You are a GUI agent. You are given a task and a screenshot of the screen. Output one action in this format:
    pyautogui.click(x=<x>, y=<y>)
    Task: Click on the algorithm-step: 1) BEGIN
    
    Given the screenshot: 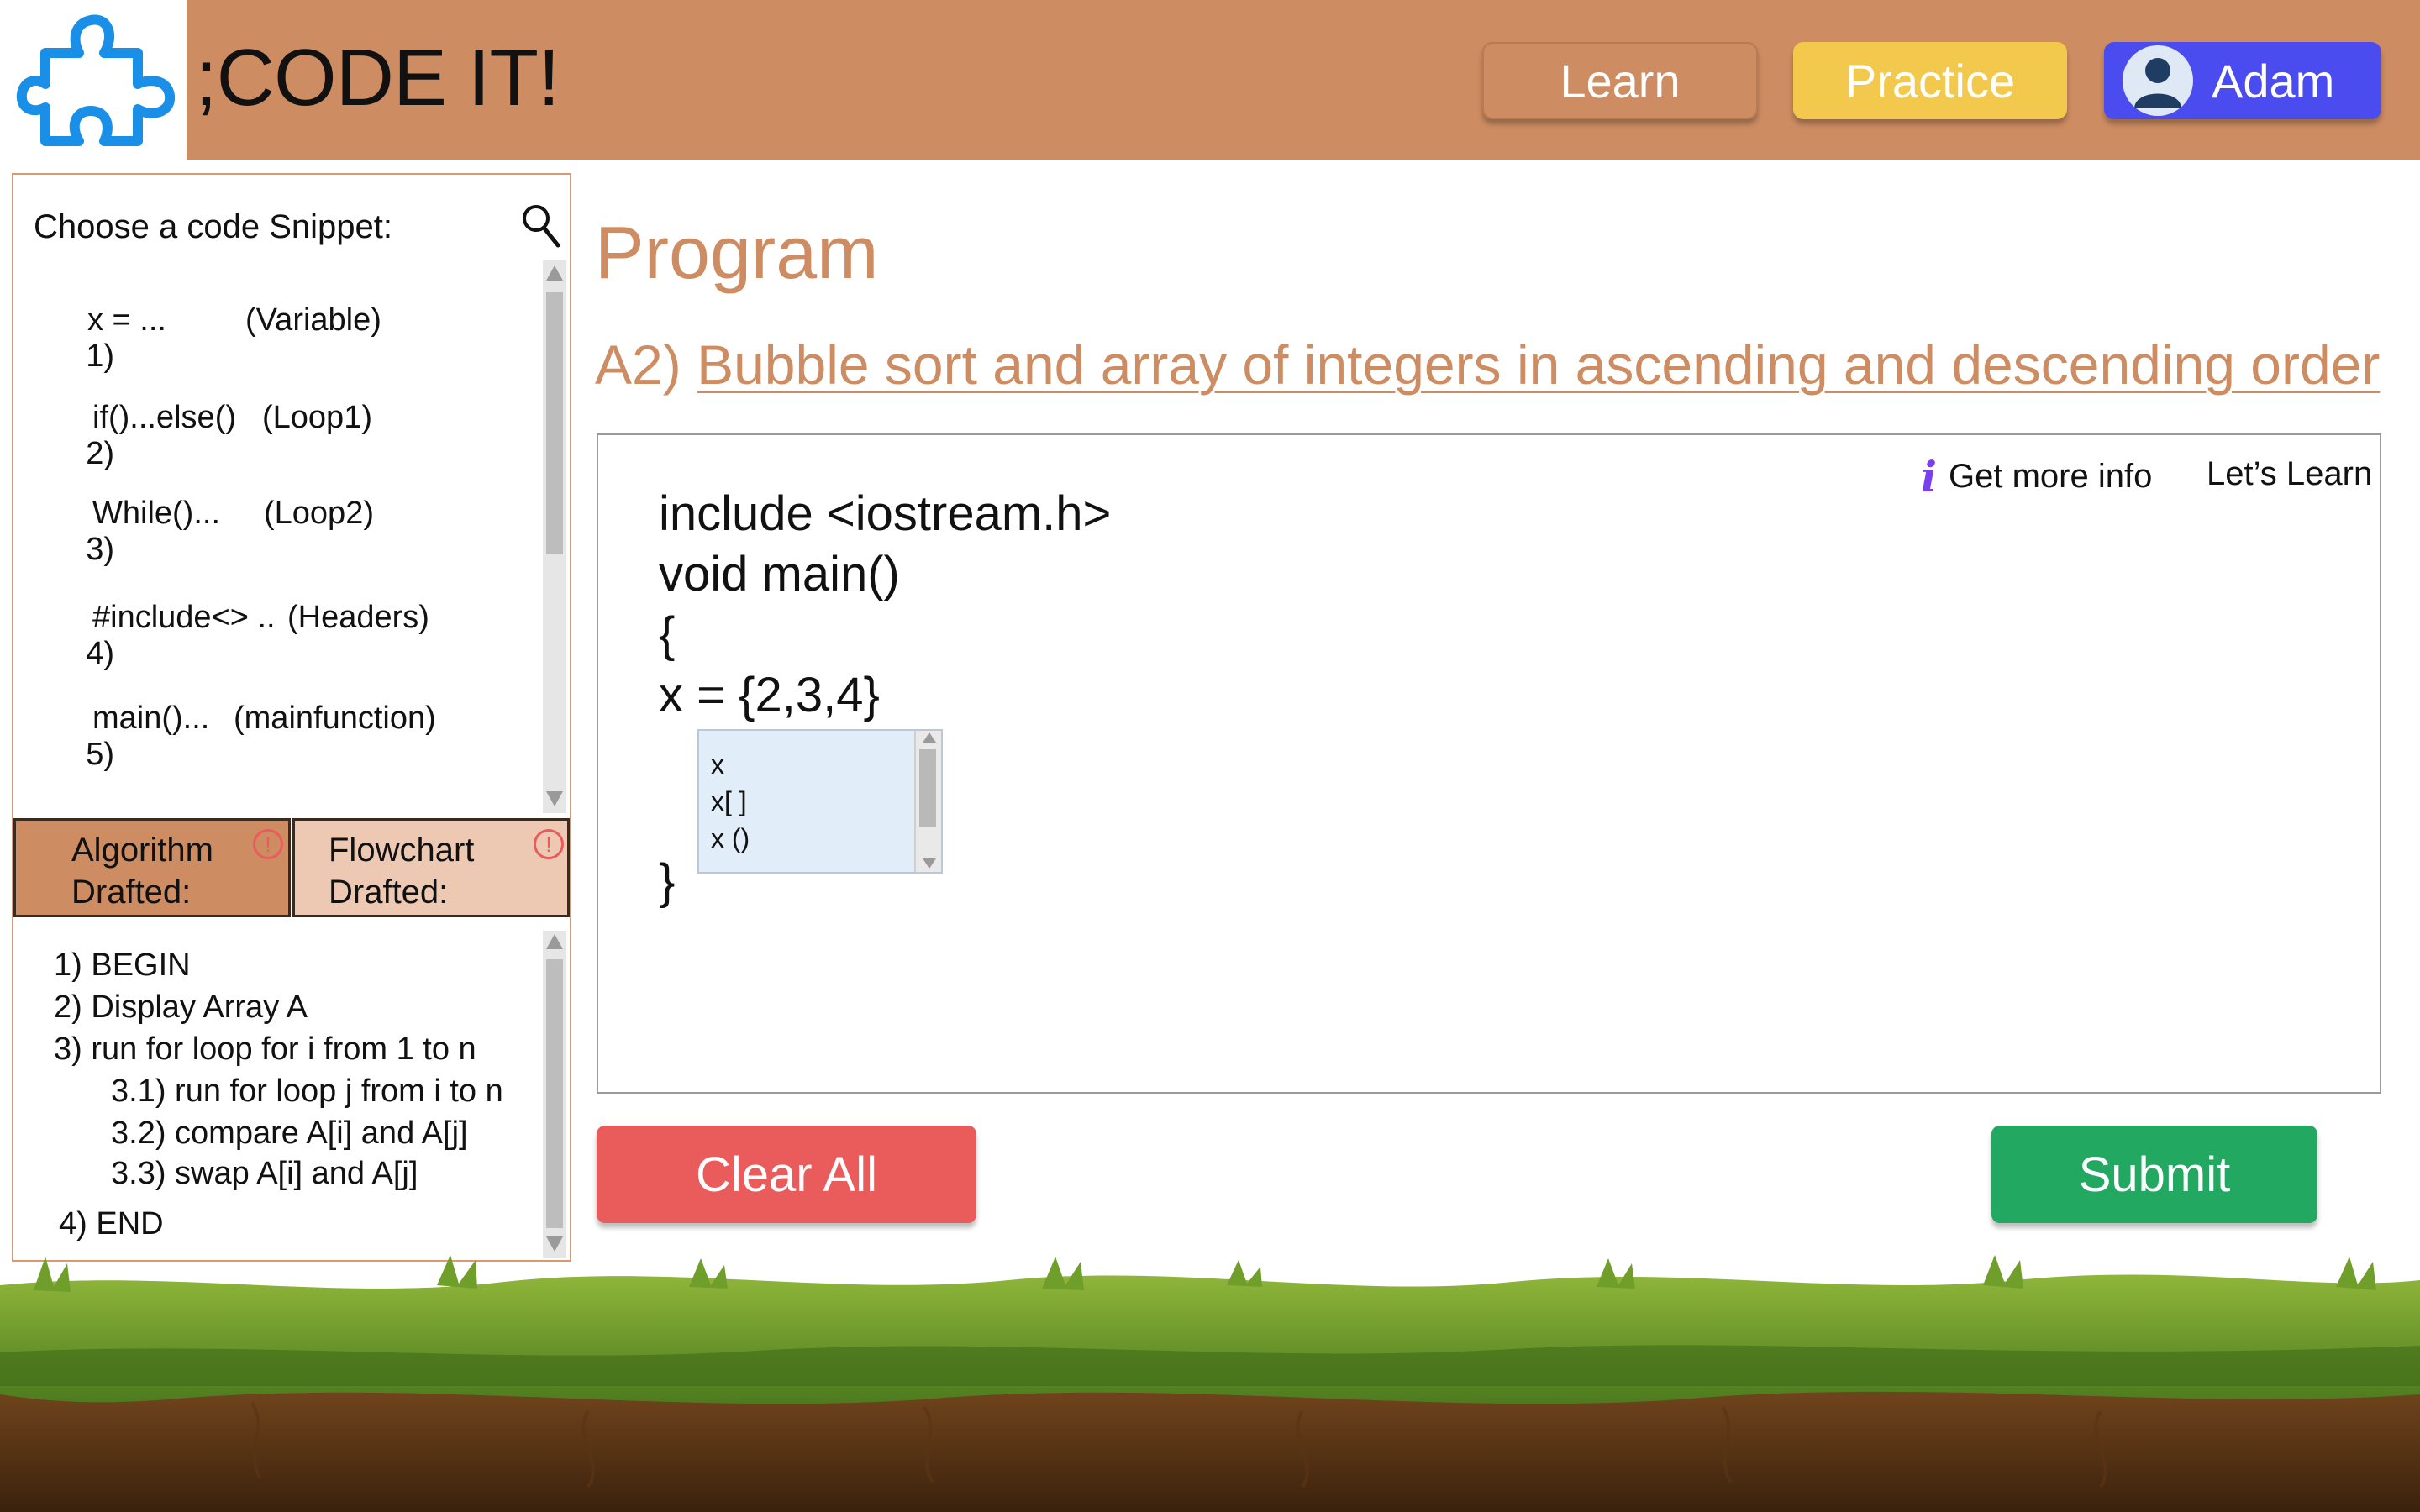 What is the action you would take?
    pyautogui.click(x=123, y=965)
    